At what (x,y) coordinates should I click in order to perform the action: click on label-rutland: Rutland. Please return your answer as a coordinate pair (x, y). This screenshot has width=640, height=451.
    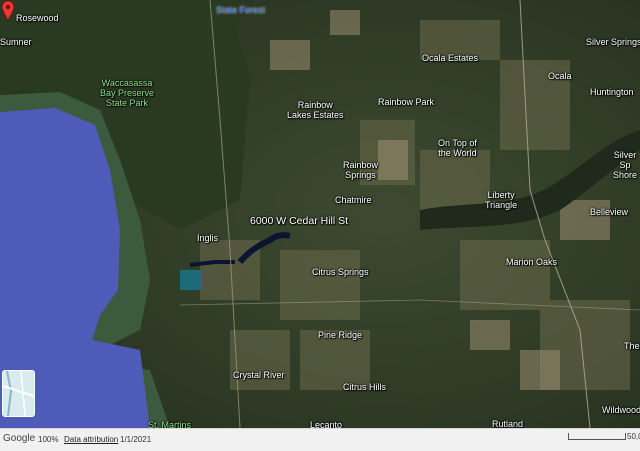
    Looking at the image, I should click on (508, 423).